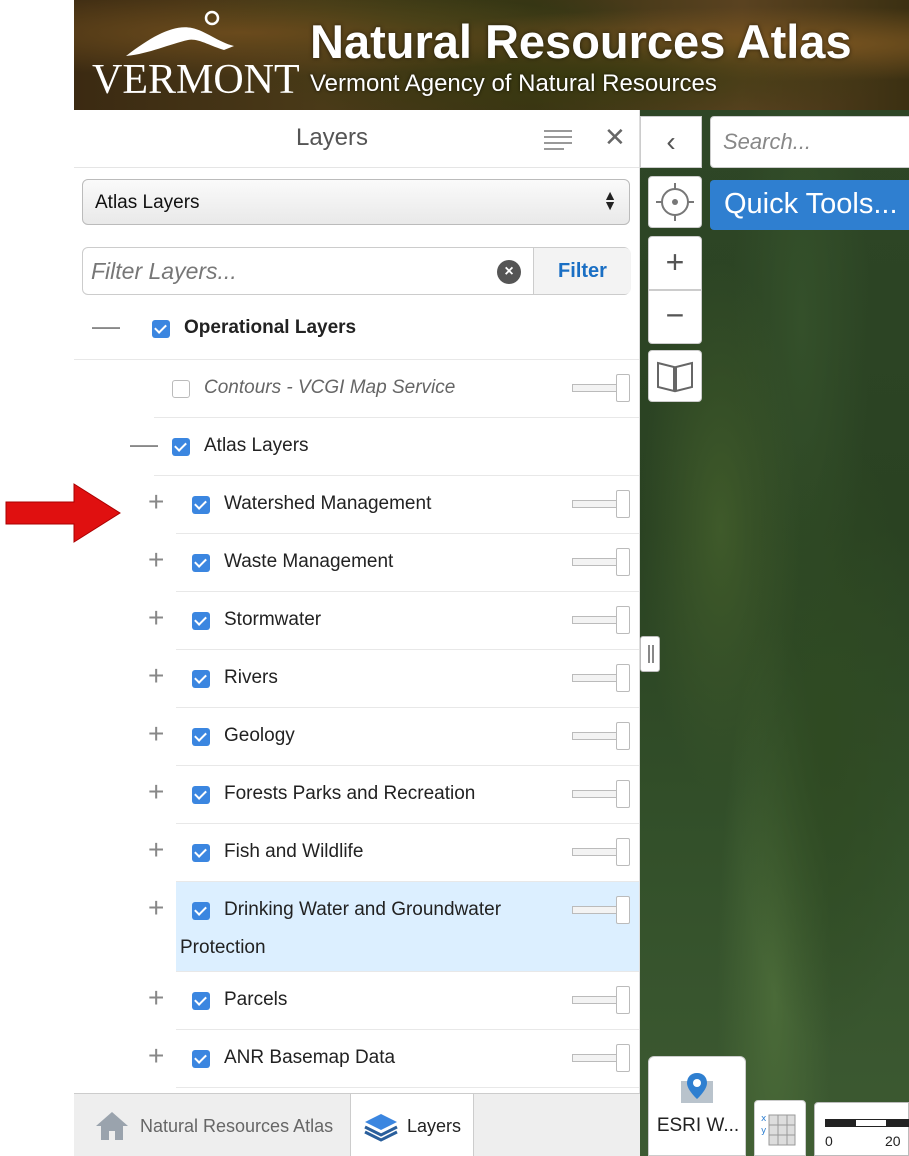  I want to click on tab-label: Layers, so click(434, 1126).